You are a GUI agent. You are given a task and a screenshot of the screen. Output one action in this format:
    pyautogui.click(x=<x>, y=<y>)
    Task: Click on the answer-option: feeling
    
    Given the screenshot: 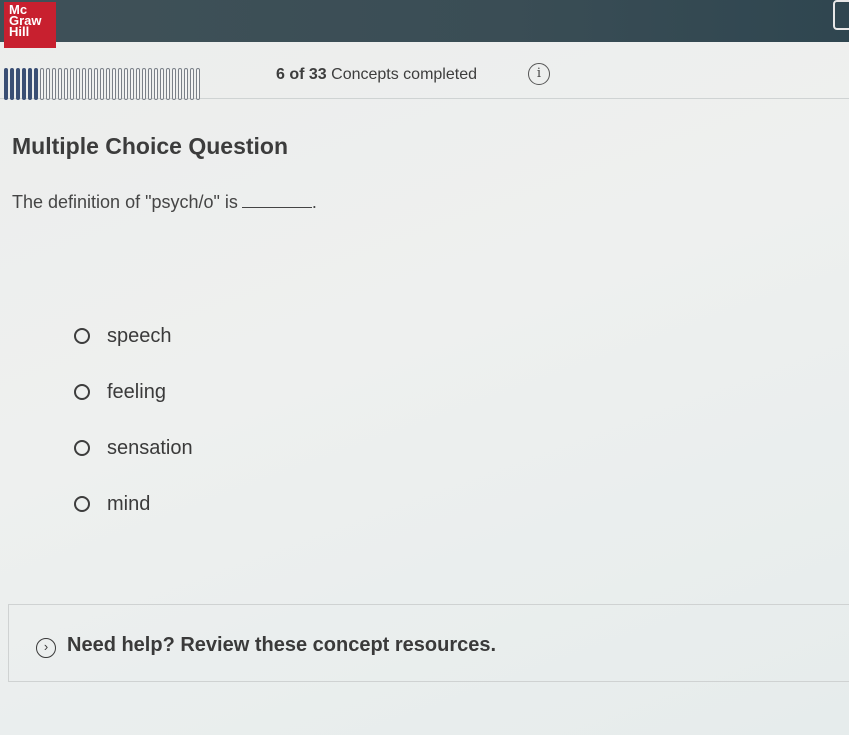 What is the action you would take?
    pyautogui.click(x=133, y=404)
    